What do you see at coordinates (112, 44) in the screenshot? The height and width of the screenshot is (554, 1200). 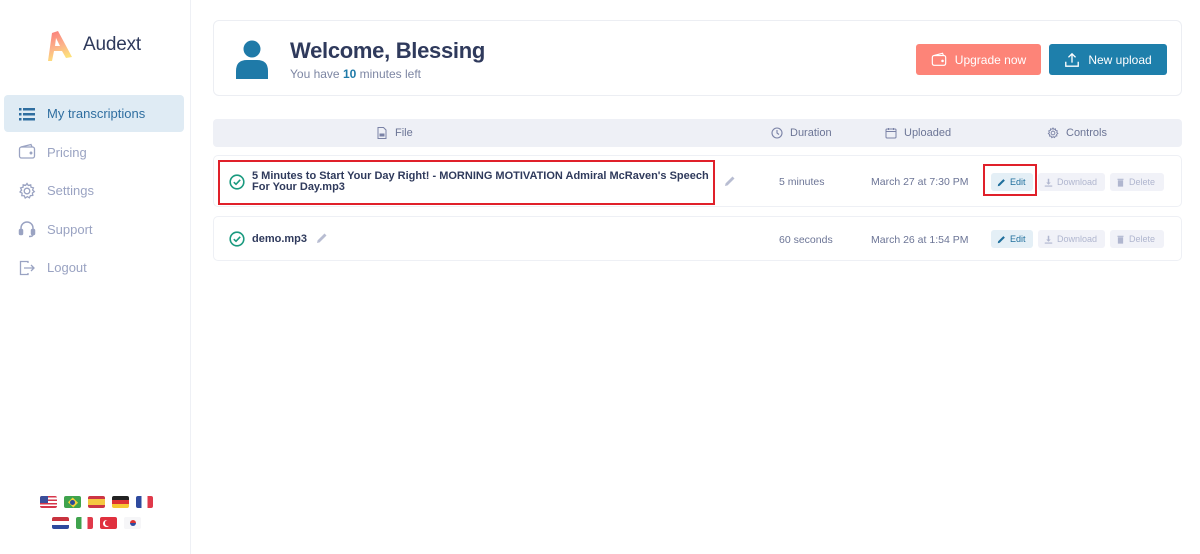 I see `app-name: Audext` at bounding box center [112, 44].